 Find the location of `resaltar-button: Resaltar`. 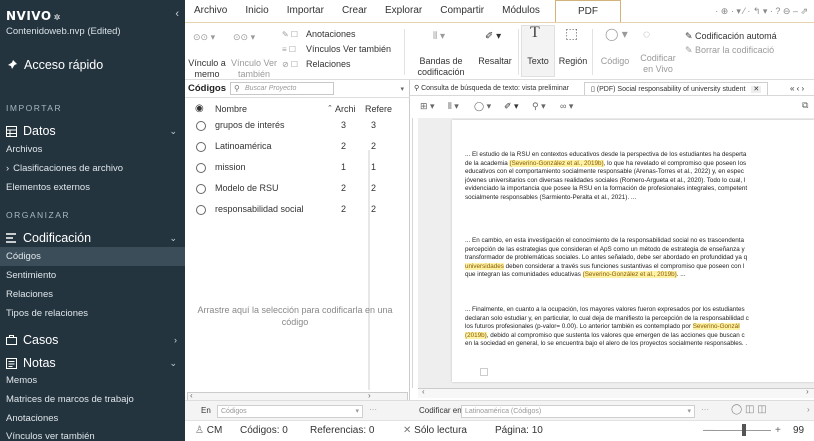

resaltar-button: Resaltar is located at coordinates (495, 61).